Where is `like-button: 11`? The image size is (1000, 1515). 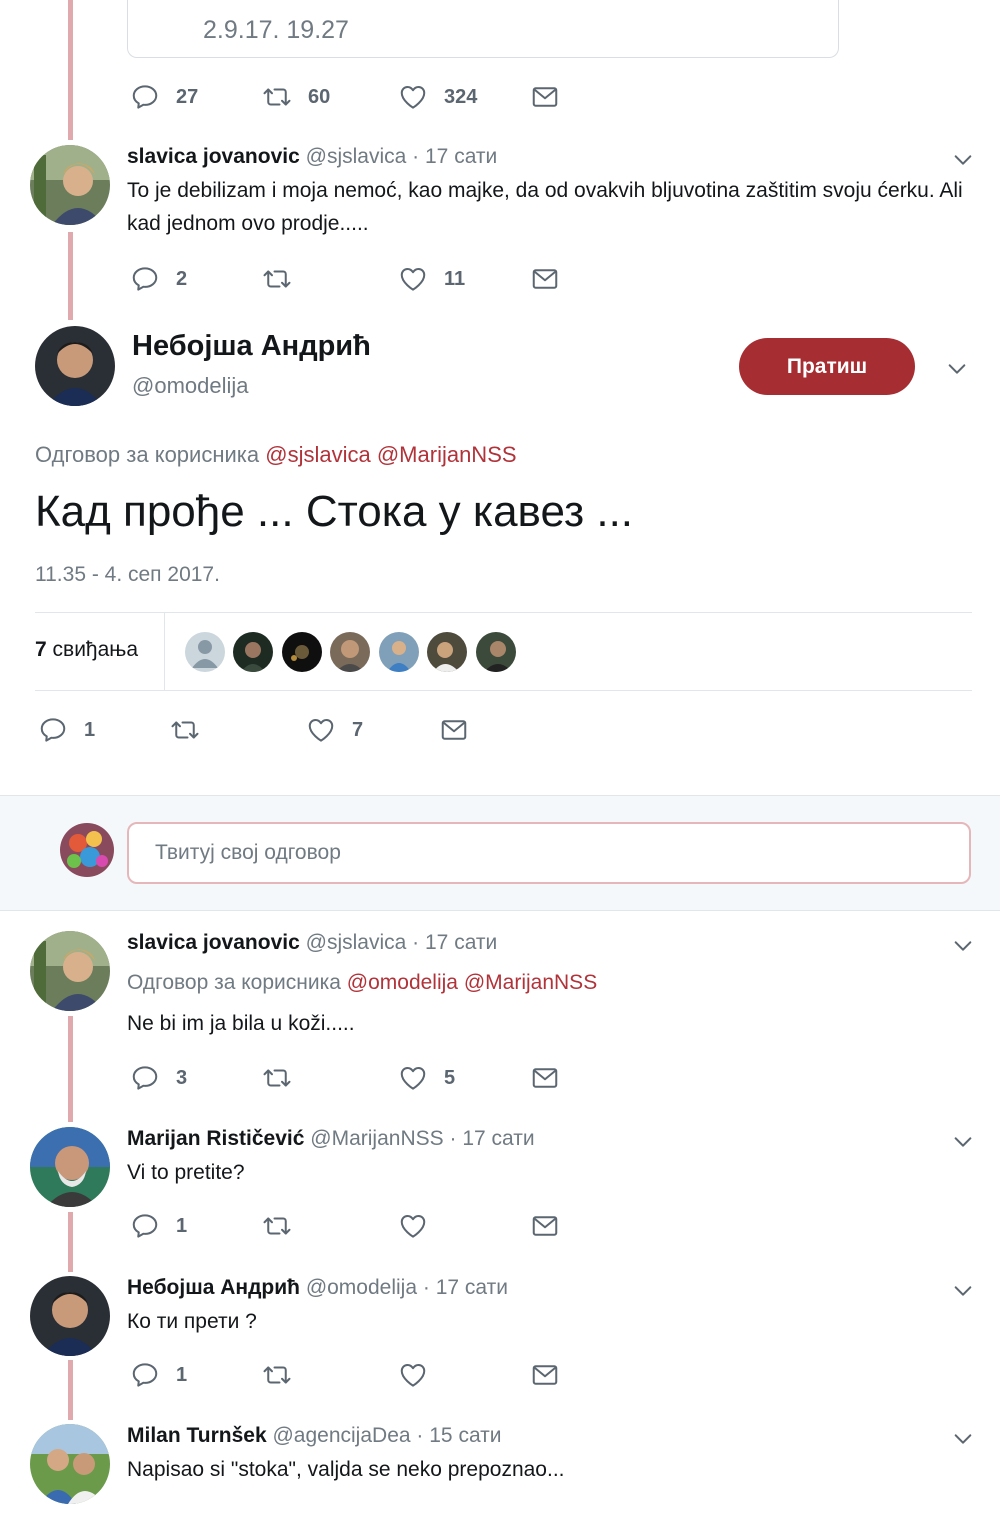
like-button: 11 is located at coordinates (431, 279).